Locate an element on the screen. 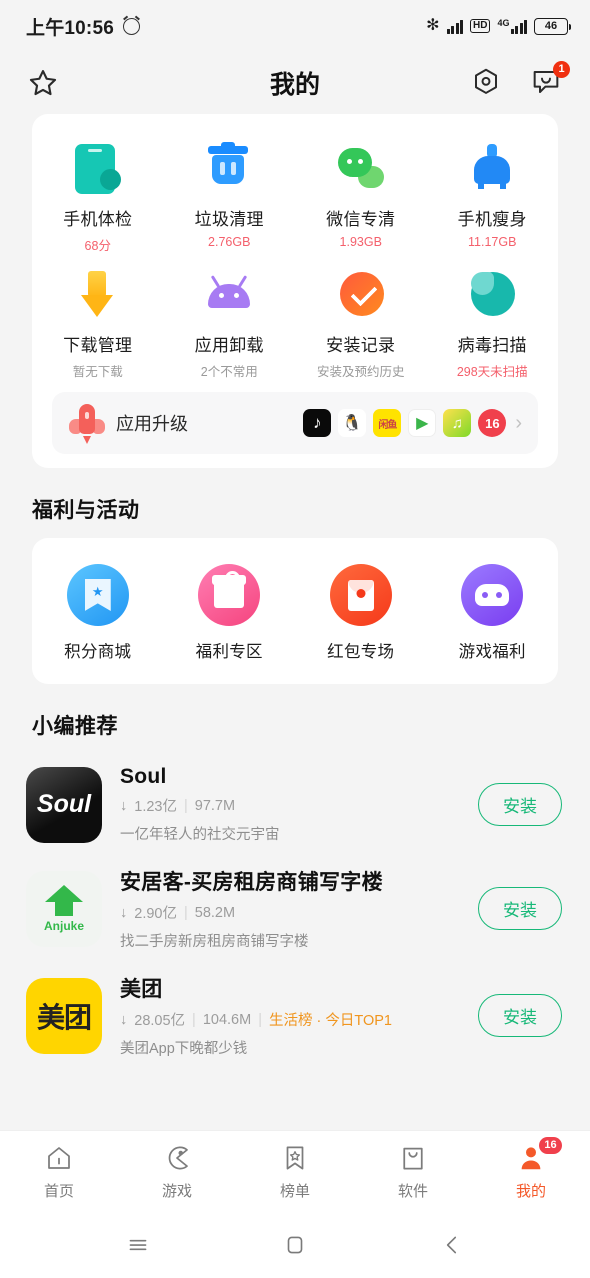 The image size is (590, 1278). app-size: 97.7M is located at coordinates (215, 805).